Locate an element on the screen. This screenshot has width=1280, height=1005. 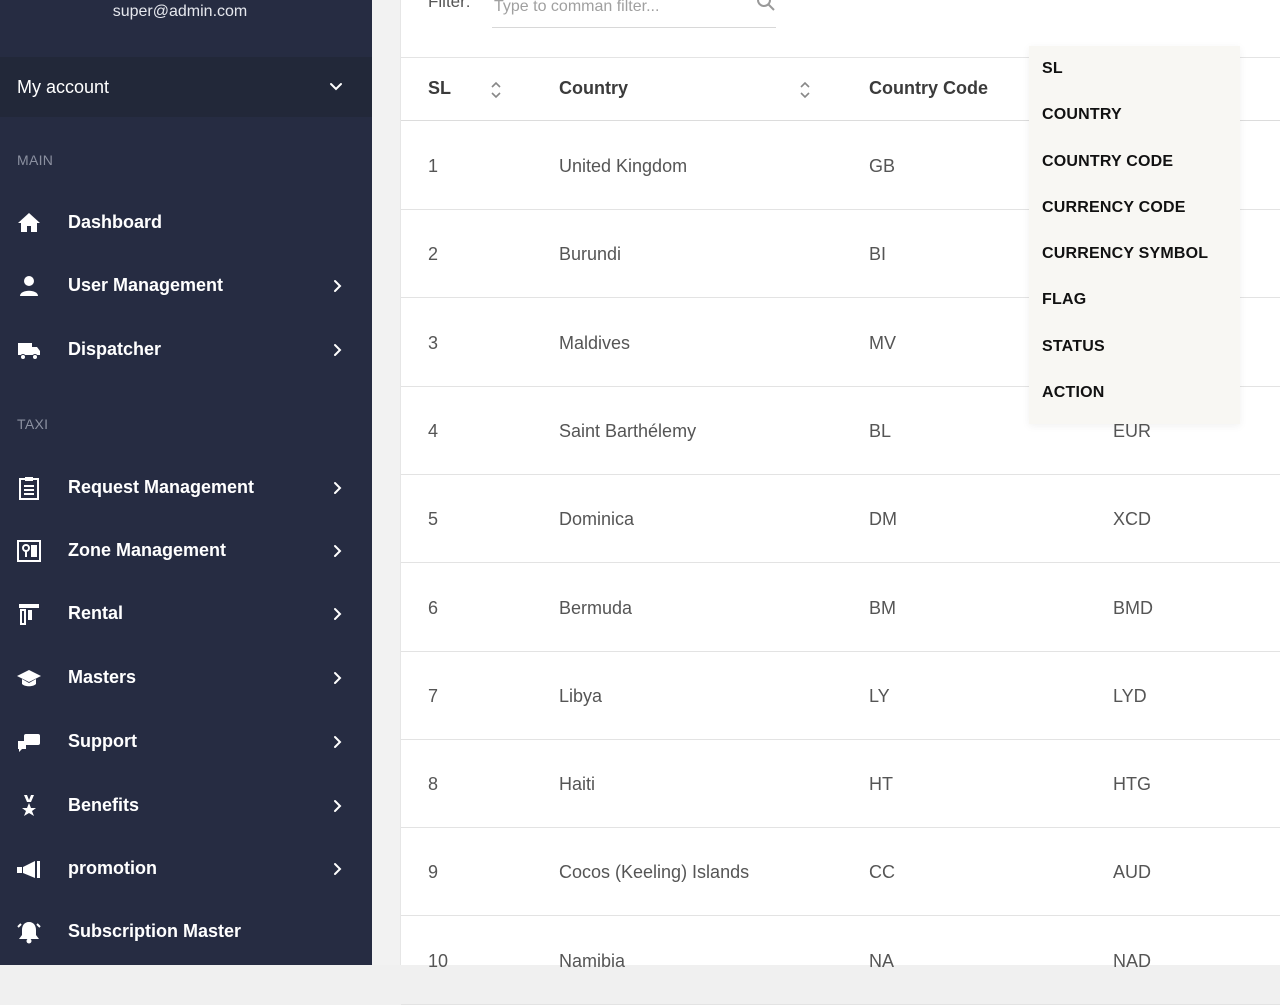
sidebar-item-subscription-master: Subscription Master is located at coordinates (186, 932).